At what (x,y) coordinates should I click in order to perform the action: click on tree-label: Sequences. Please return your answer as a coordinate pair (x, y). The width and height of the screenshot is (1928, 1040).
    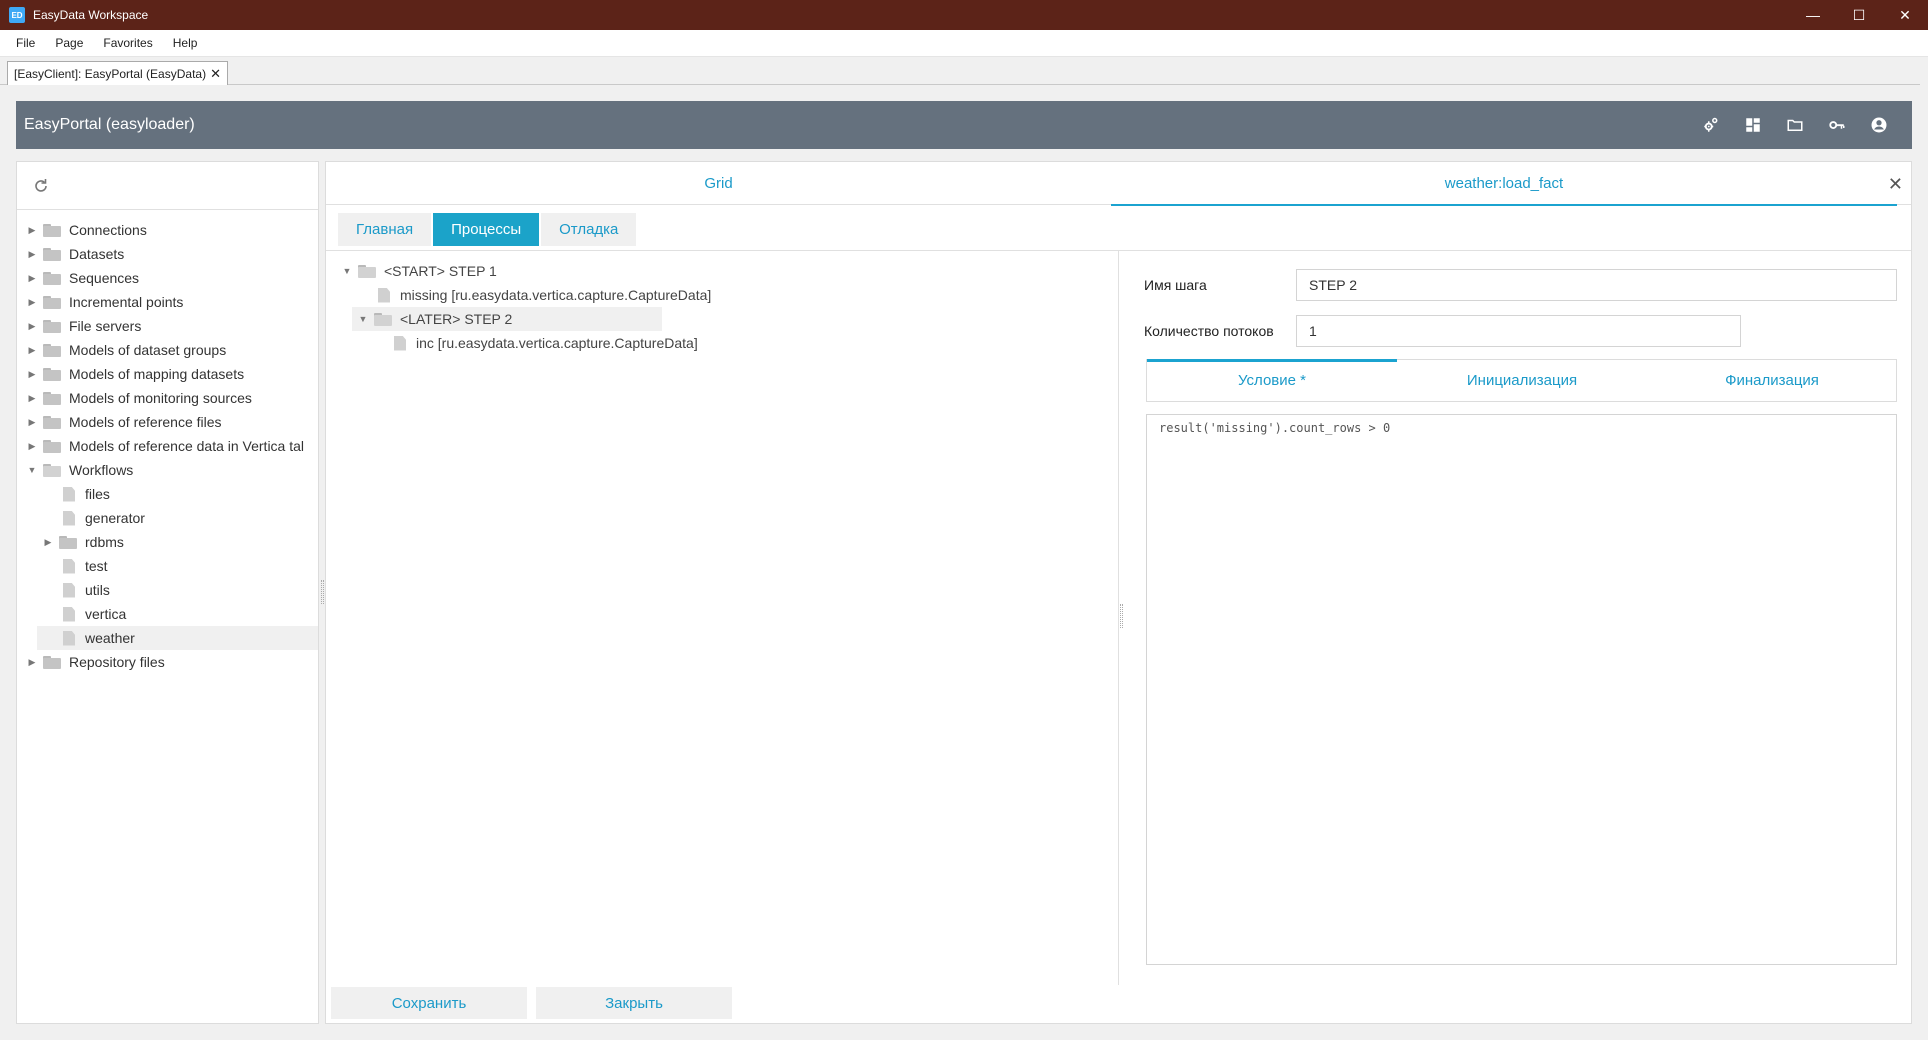
    Looking at the image, I should click on (104, 278).